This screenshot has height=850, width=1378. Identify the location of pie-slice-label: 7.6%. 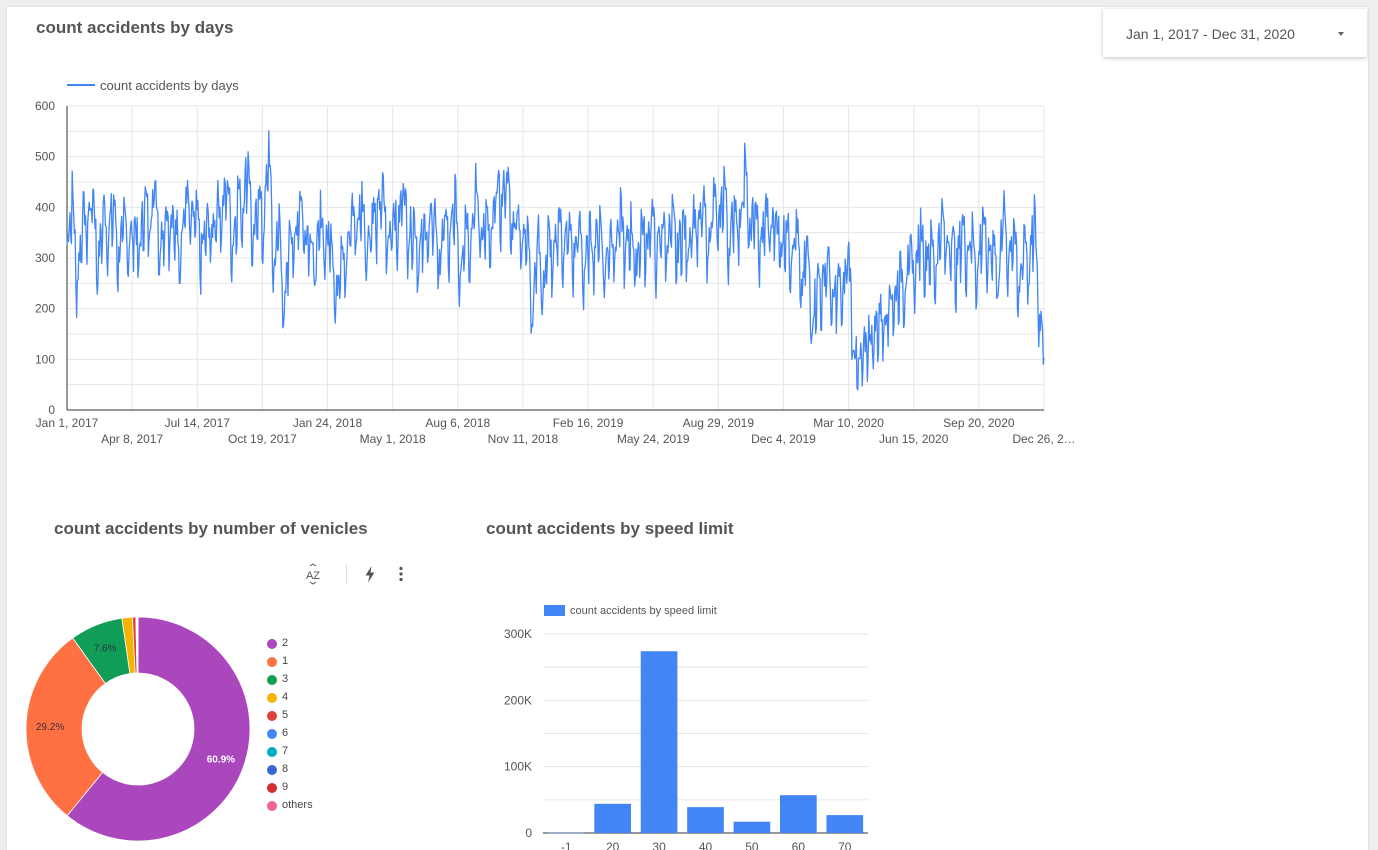
(105, 648).